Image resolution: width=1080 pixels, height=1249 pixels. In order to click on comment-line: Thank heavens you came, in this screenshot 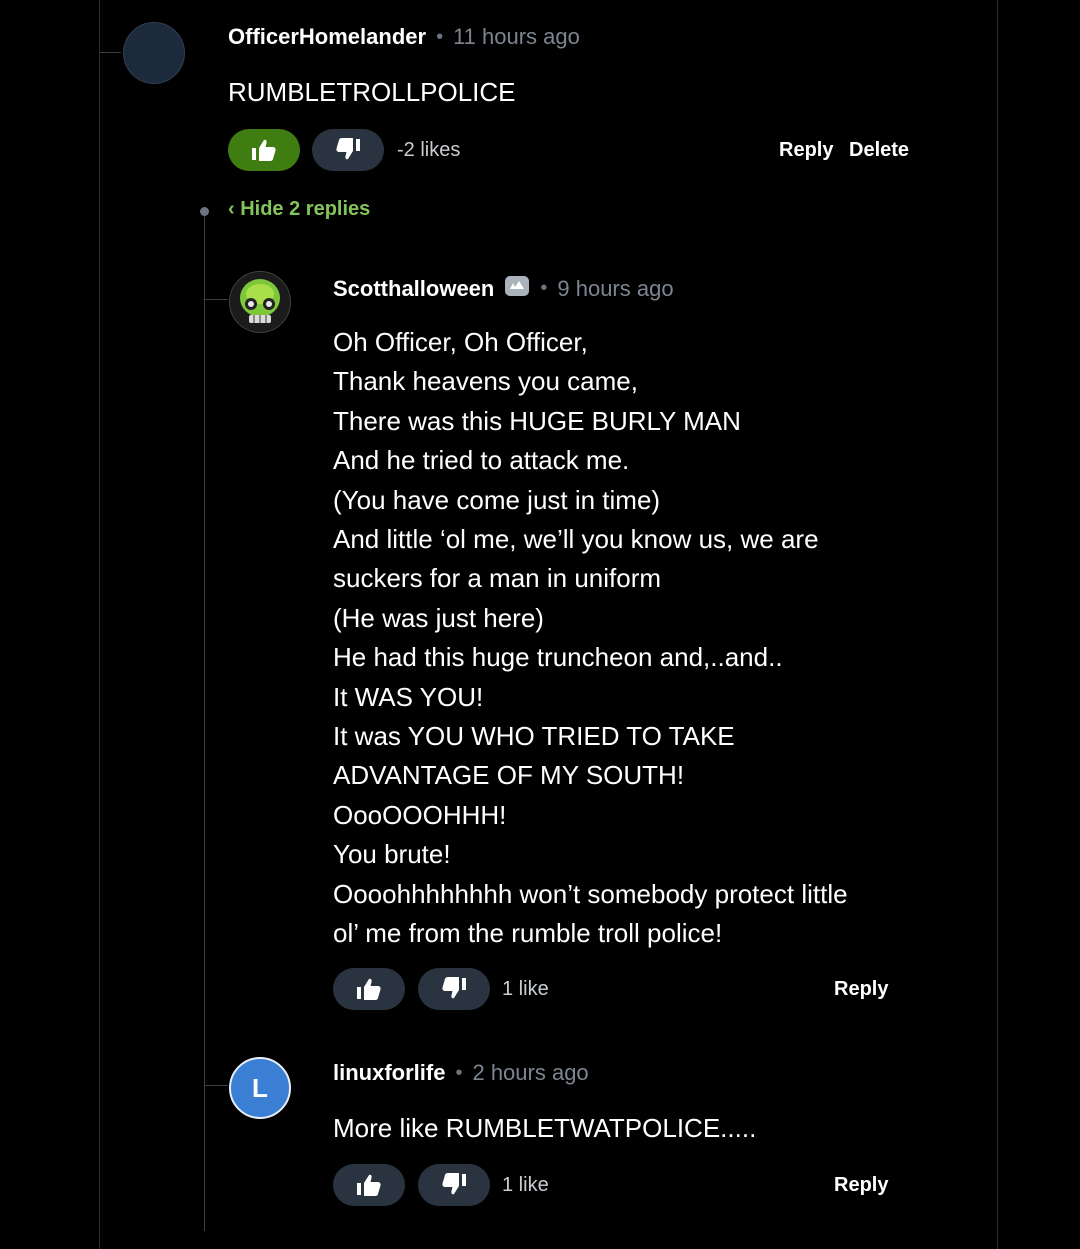, I will do `click(485, 381)`.